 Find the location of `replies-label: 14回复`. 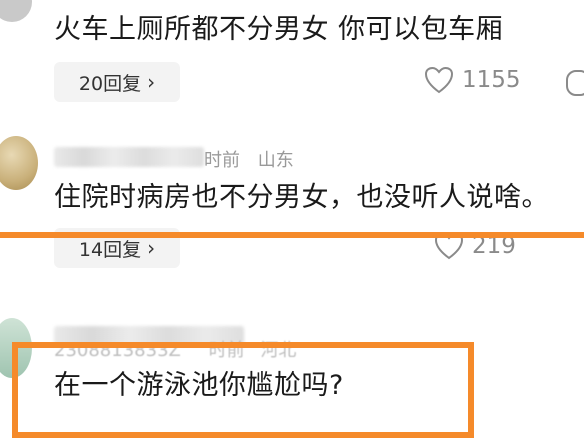

replies-label: 14回复 is located at coordinates (110, 249).